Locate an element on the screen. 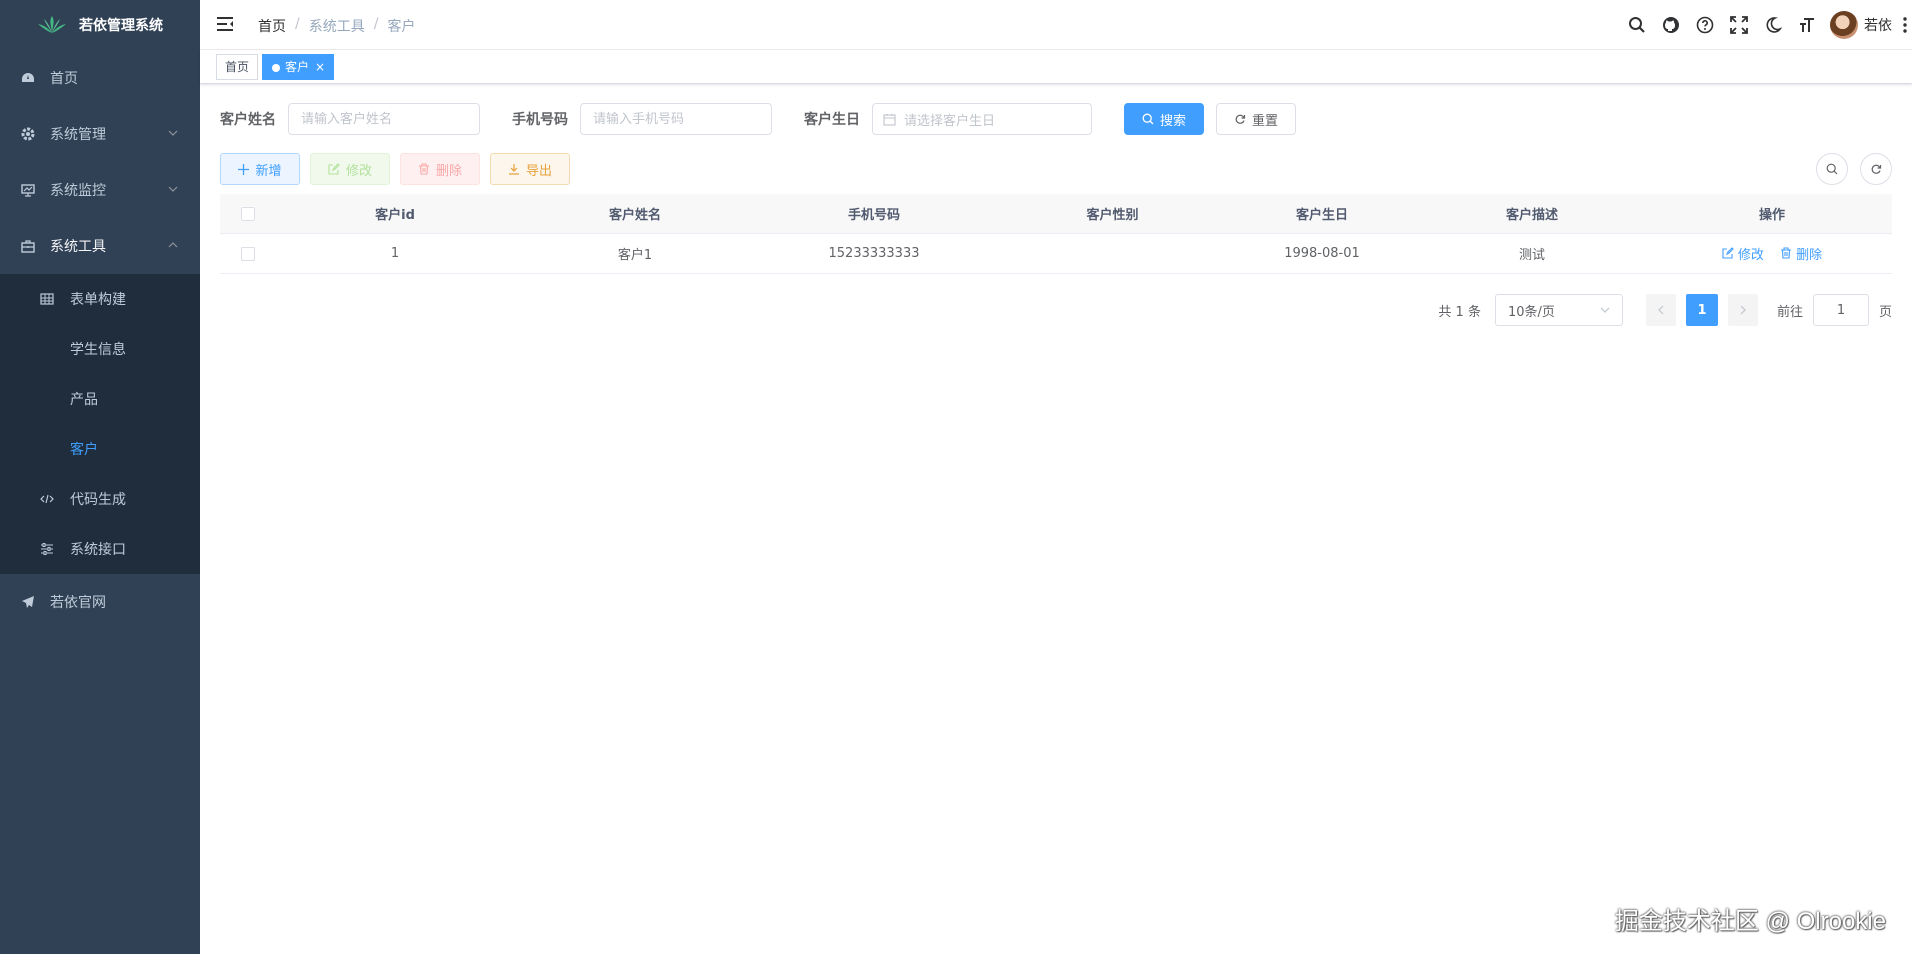 The width and height of the screenshot is (1912, 954). goto-page-input: 1 is located at coordinates (1840, 310).